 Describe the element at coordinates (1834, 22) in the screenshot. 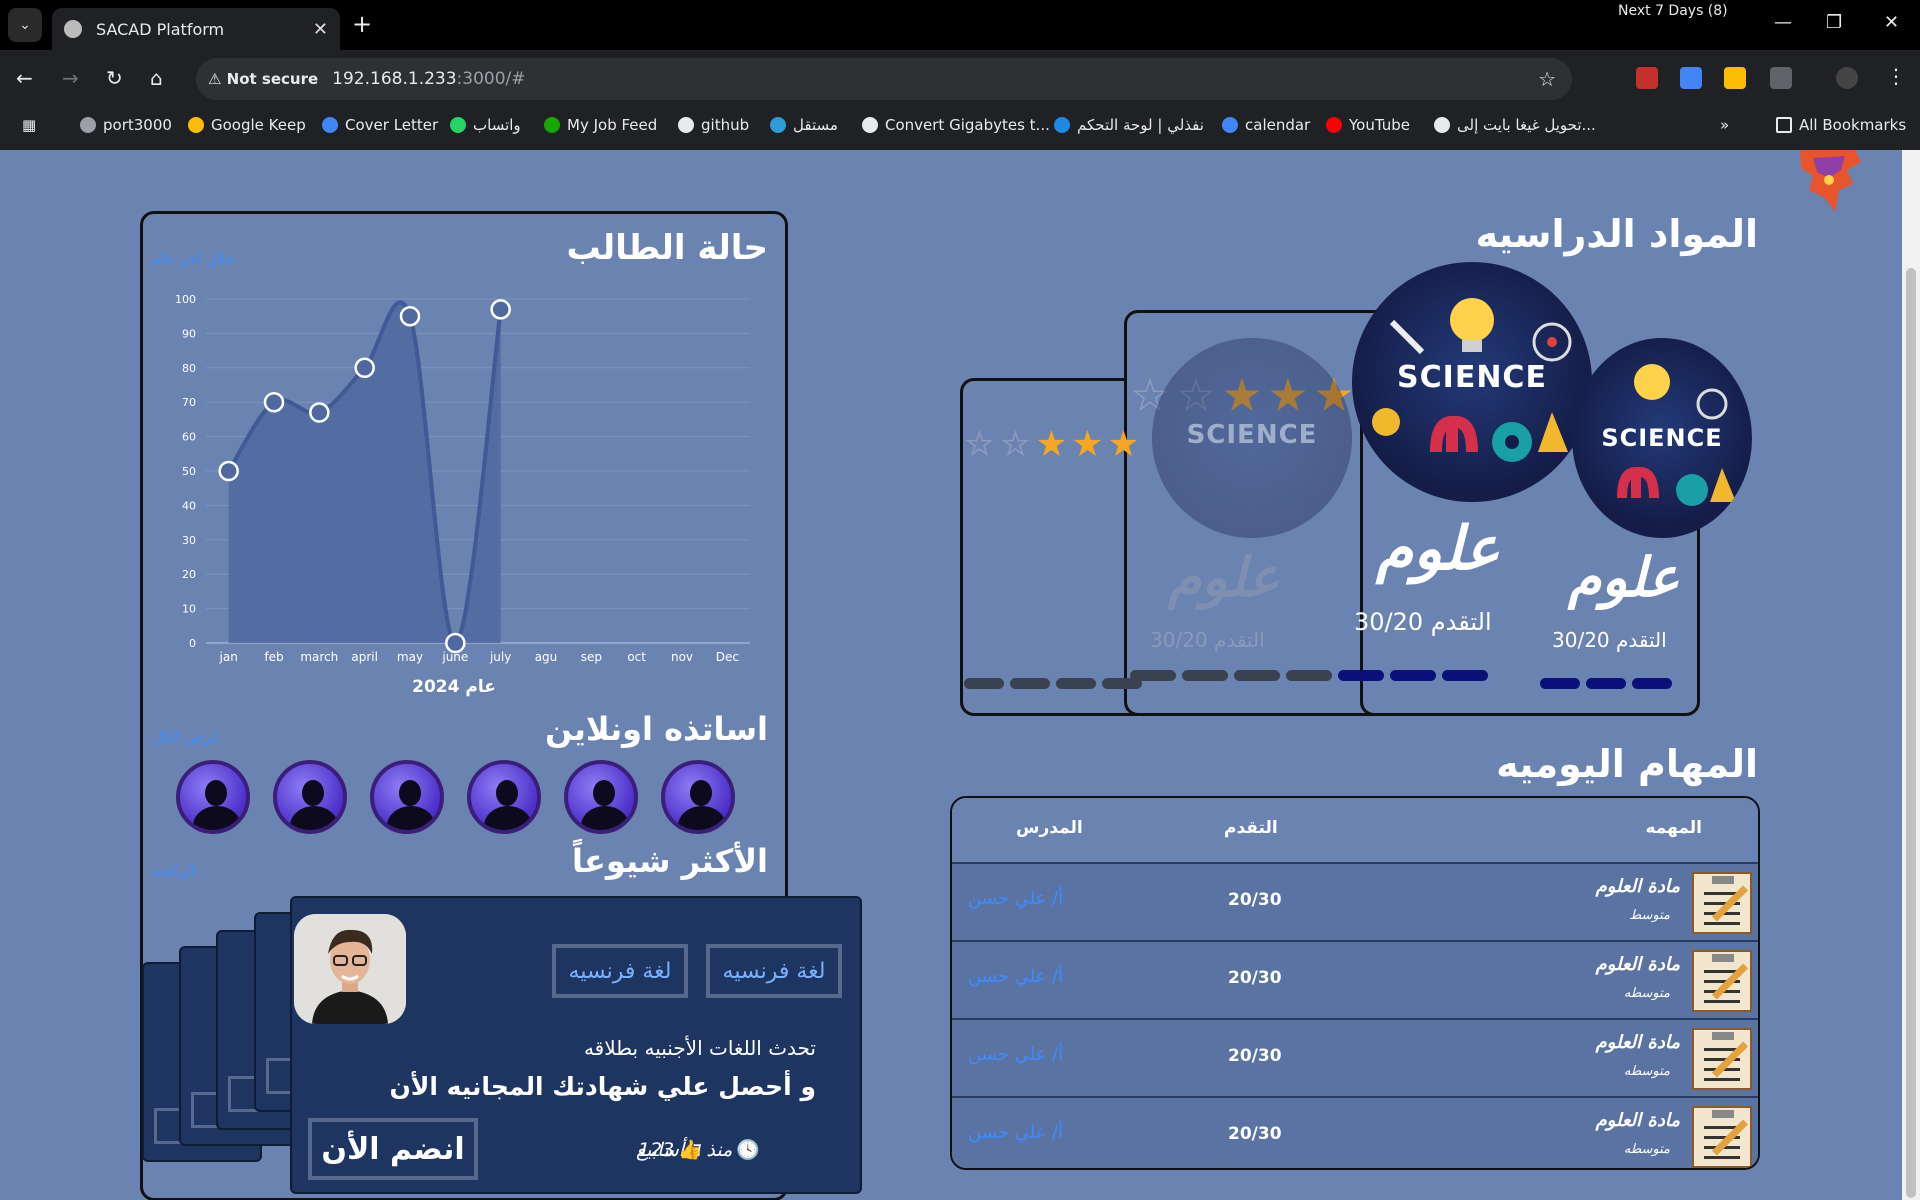

I see `restore-icon: ❐` at that location.